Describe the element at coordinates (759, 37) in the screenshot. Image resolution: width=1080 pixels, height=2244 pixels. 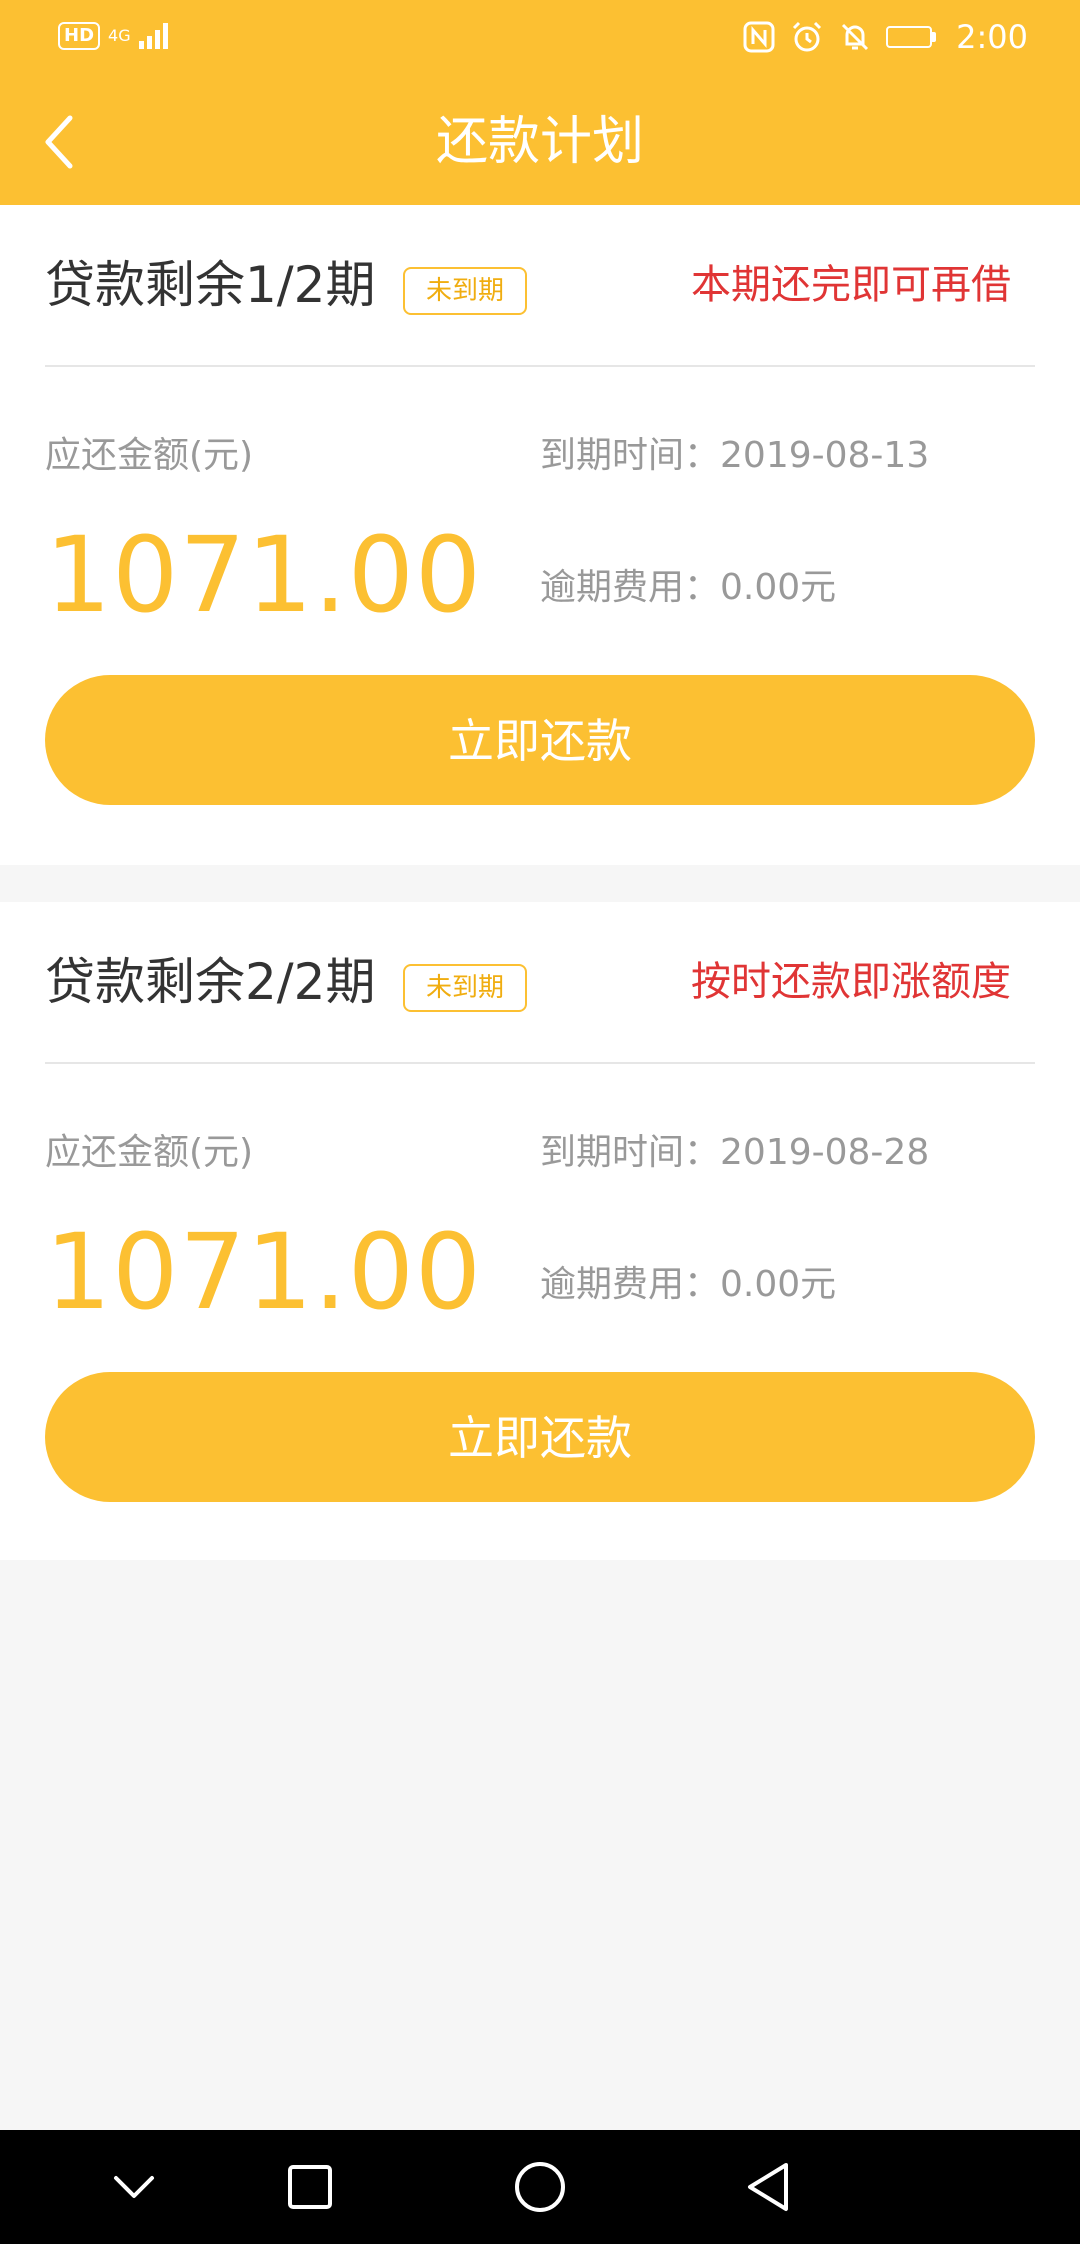
I see `nfc-icon` at that location.